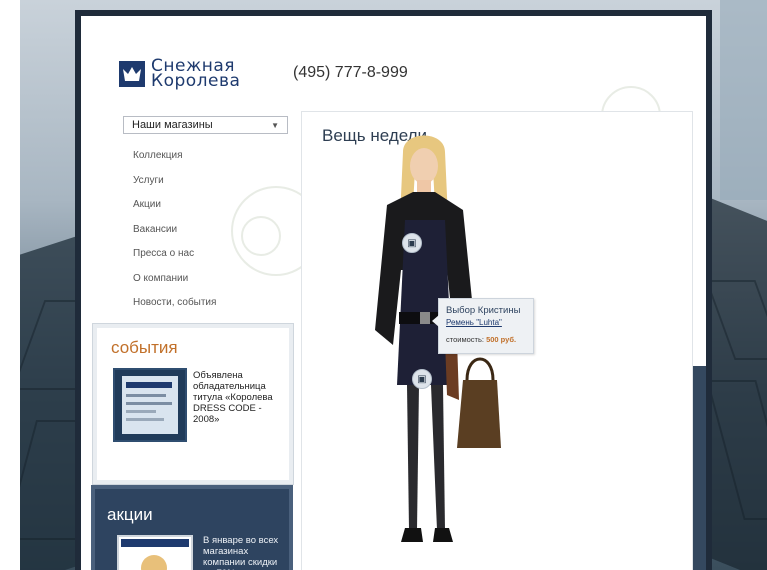 The height and width of the screenshot is (570, 767). Describe the element at coordinates (483, 310) in the screenshot. I see `tooltip-title: Выбор Кристины` at that location.